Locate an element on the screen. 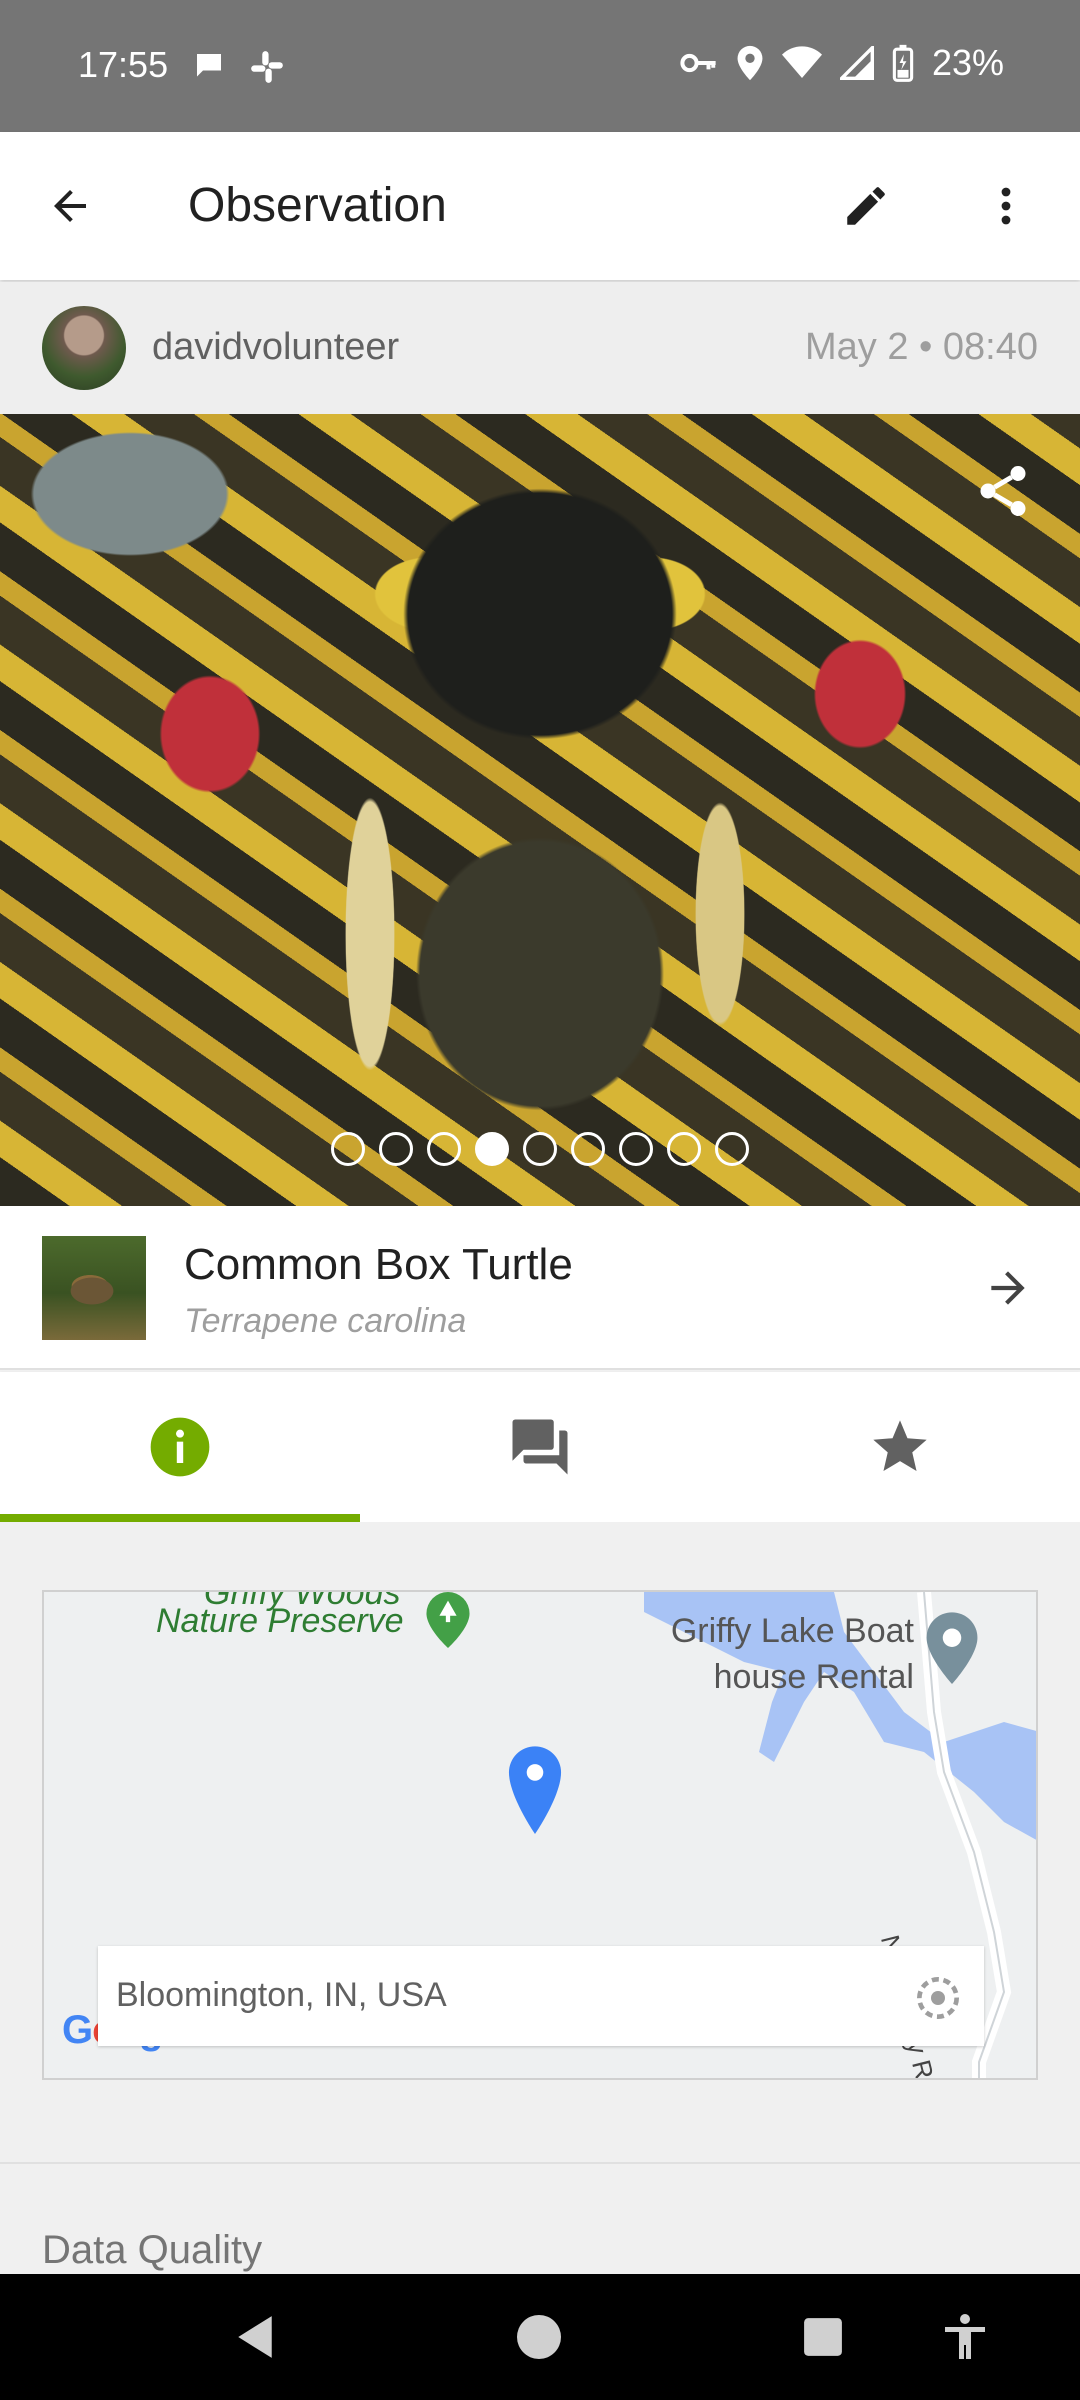 This screenshot has height=2400, width=1080. section-divider is located at coordinates (540, 2163).